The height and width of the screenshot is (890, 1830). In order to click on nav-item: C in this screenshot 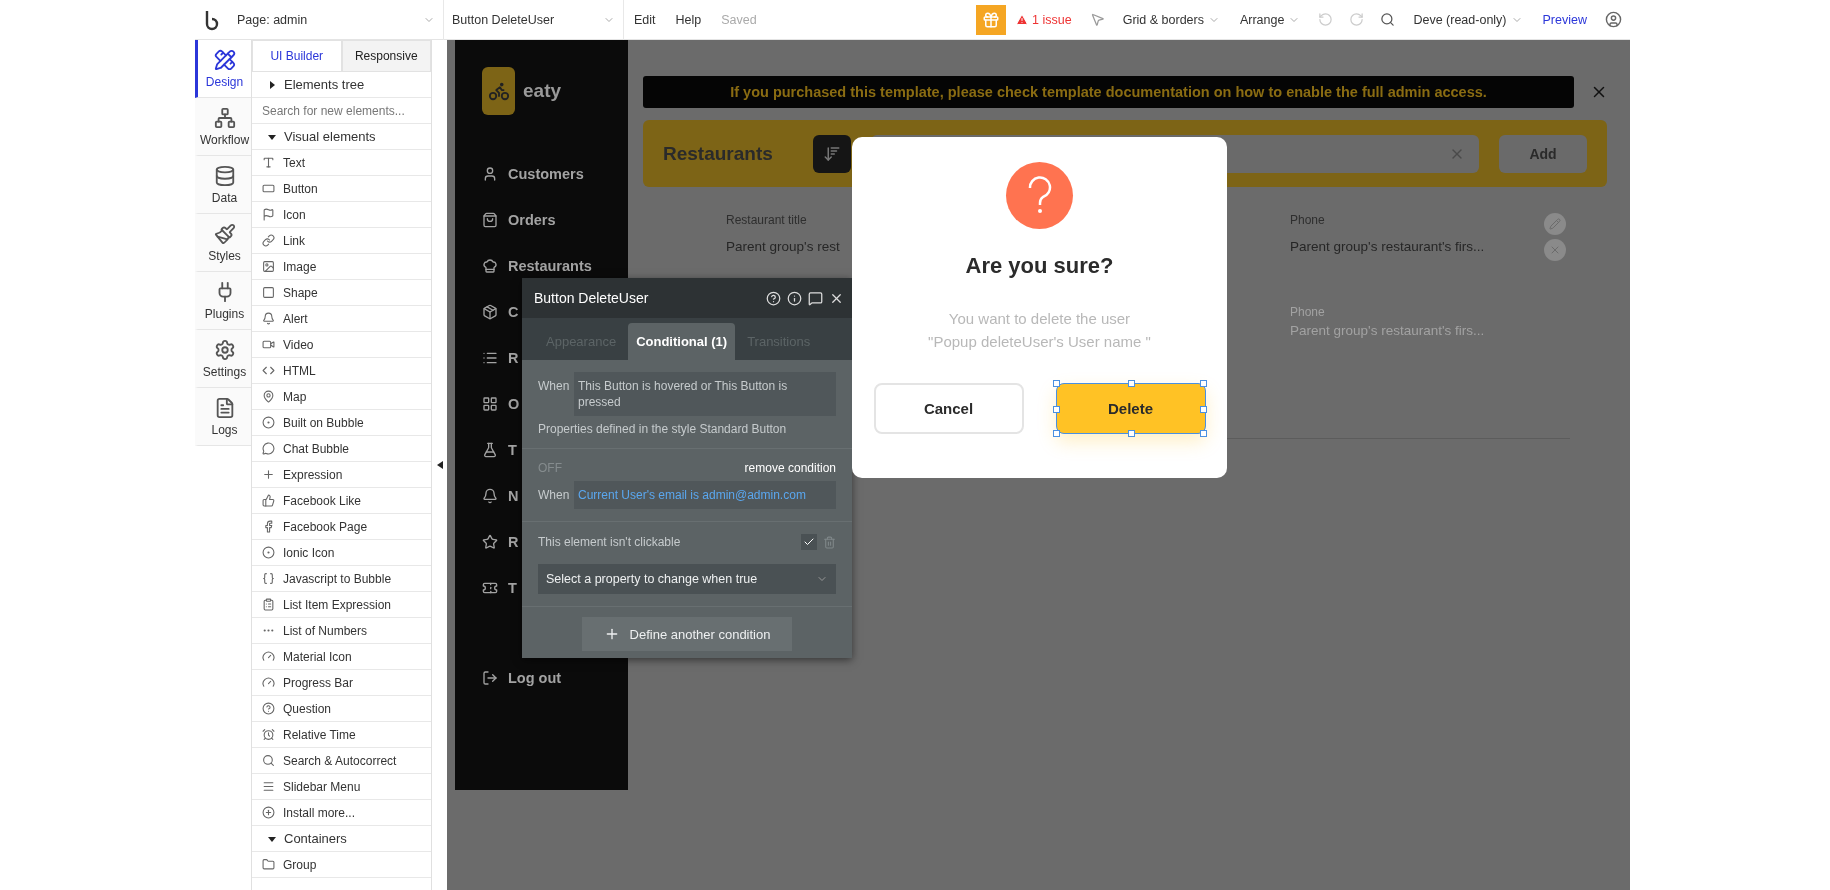, I will do `click(500, 312)`.